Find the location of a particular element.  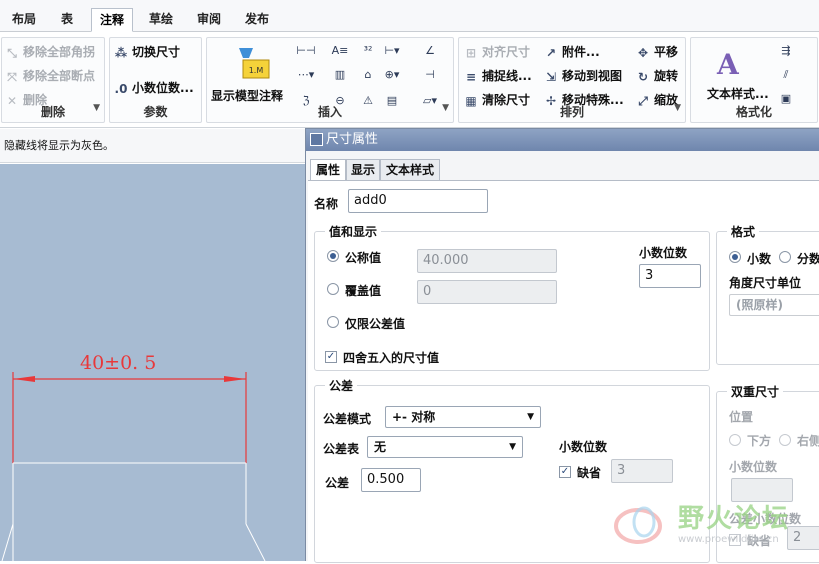

tab-display: 显示 is located at coordinates (363, 170).